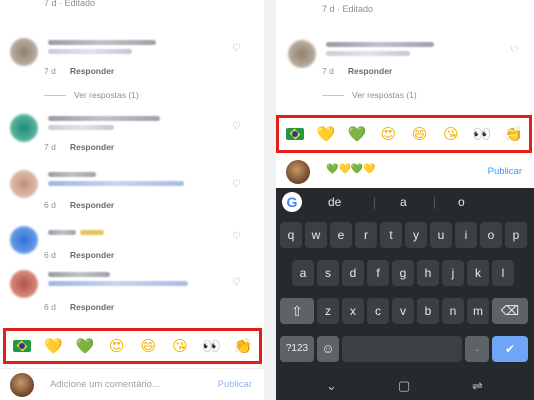 The width and height of the screenshot is (534, 400). What do you see at coordinates (378, 311) in the screenshot?
I see `key: c` at bounding box center [378, 311].